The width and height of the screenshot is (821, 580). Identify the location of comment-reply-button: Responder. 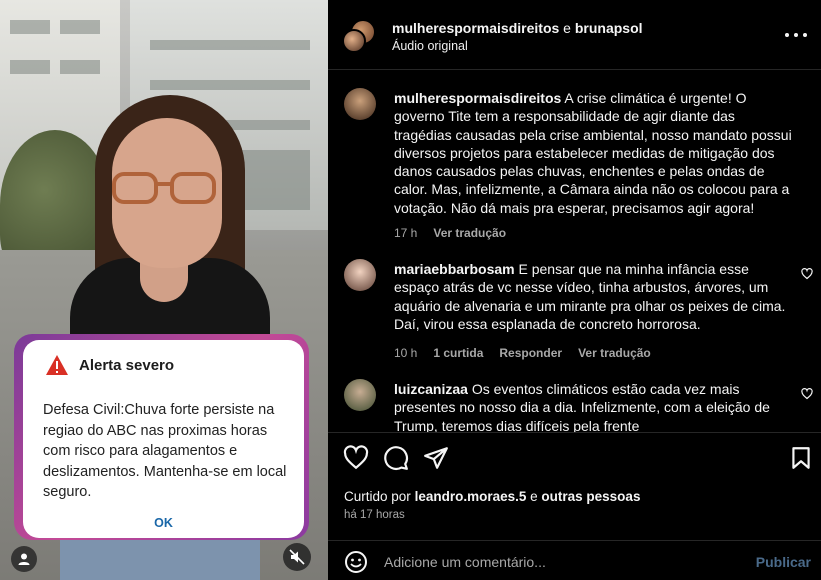
(530, 353).